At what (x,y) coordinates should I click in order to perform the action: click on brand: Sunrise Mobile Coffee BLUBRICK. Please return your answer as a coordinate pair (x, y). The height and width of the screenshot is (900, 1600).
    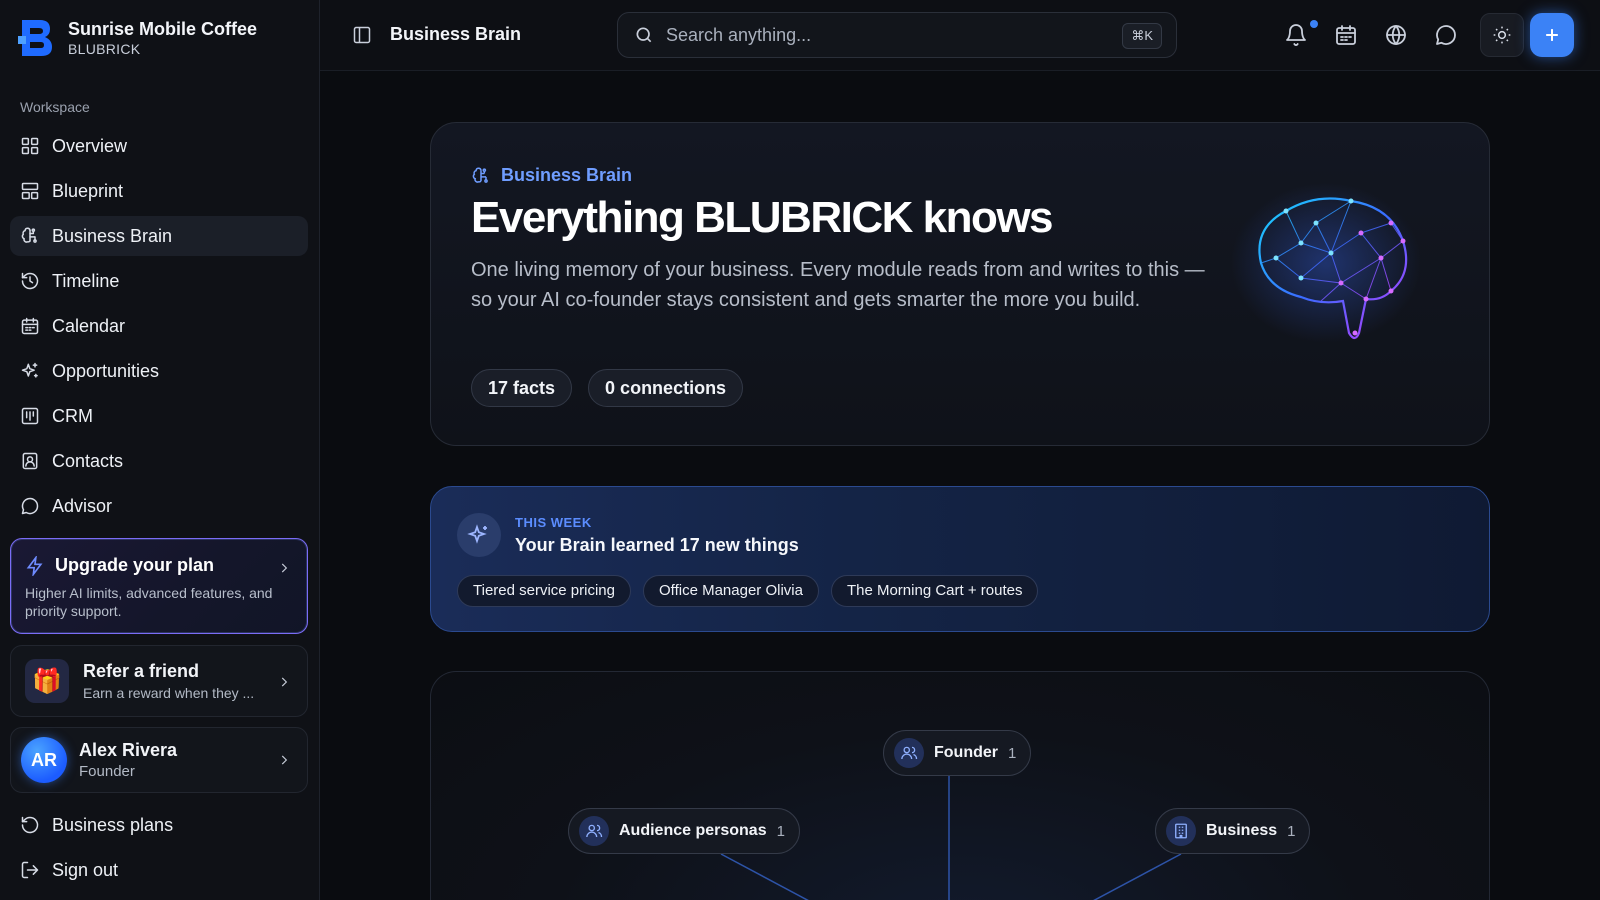
    Looking at the image, I should click on (136, 38).